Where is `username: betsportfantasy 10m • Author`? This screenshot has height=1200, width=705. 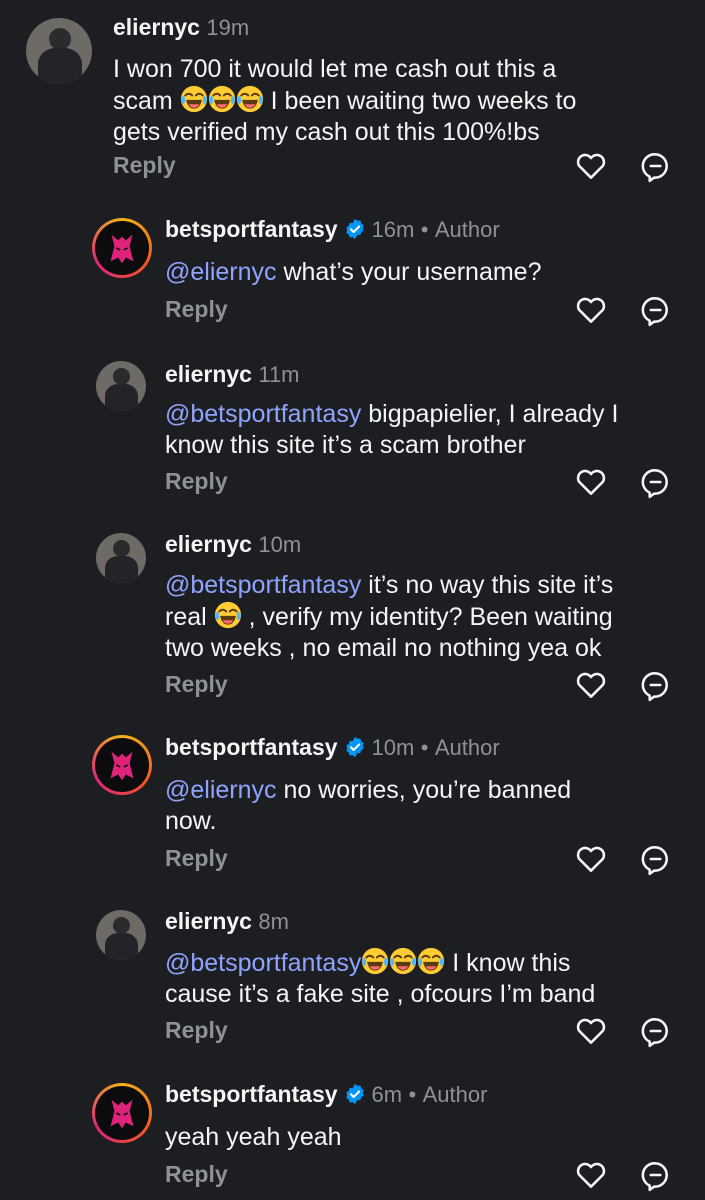 username: betsportfantasy 10m • Author is located at coordinates (332, 748).